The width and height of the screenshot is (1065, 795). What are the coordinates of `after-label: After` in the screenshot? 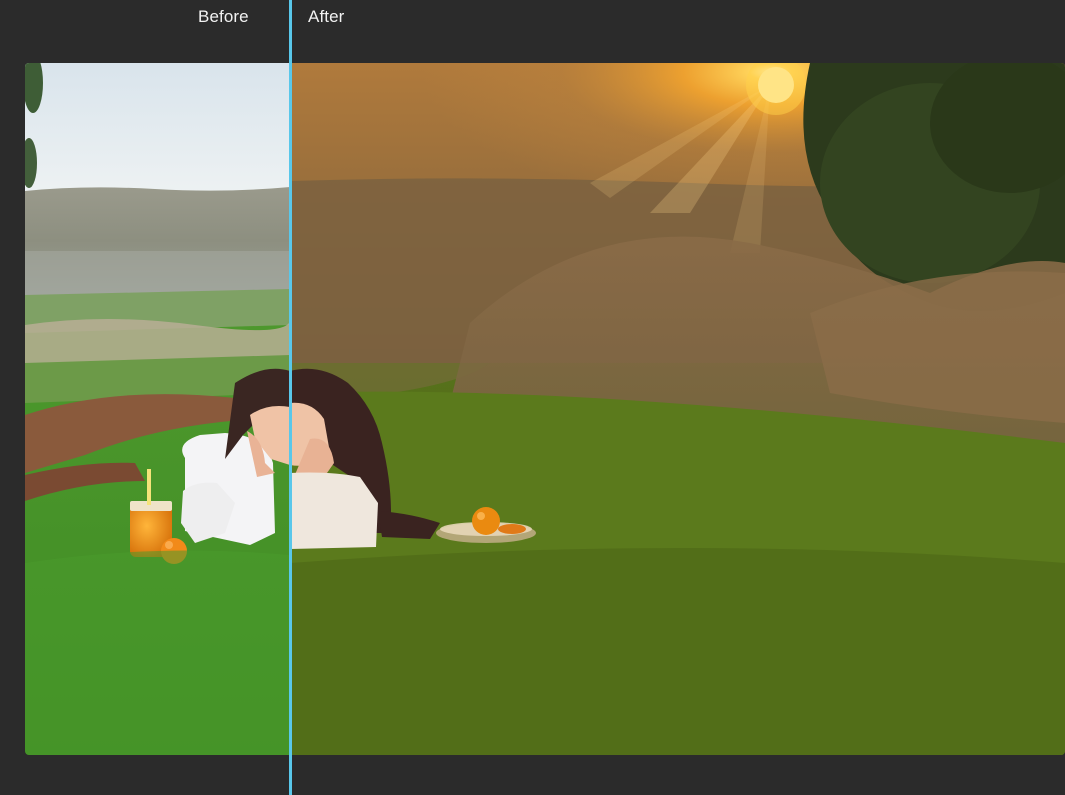 It's located at (326, 16).